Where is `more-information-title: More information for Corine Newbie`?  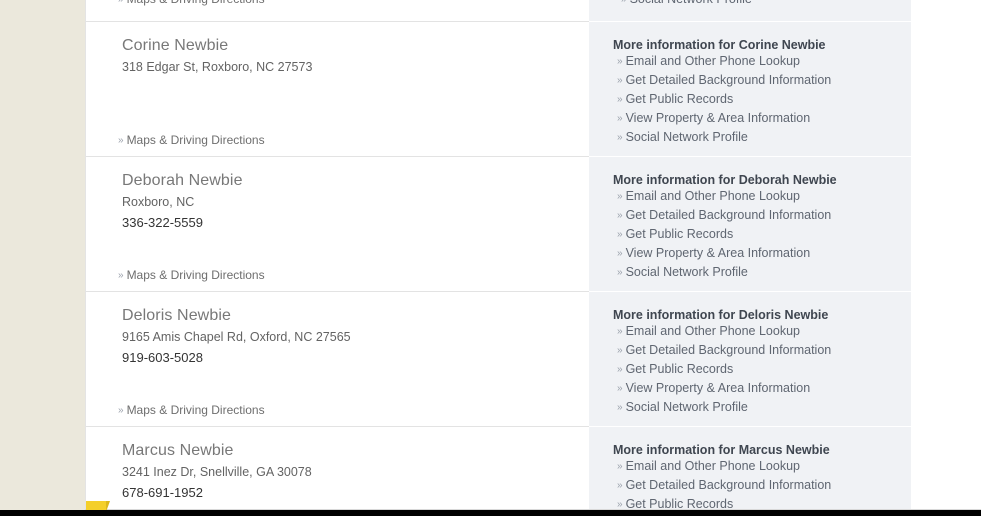
more-information-title: More information for Corine Newbie is located at coordinates (719, 45).